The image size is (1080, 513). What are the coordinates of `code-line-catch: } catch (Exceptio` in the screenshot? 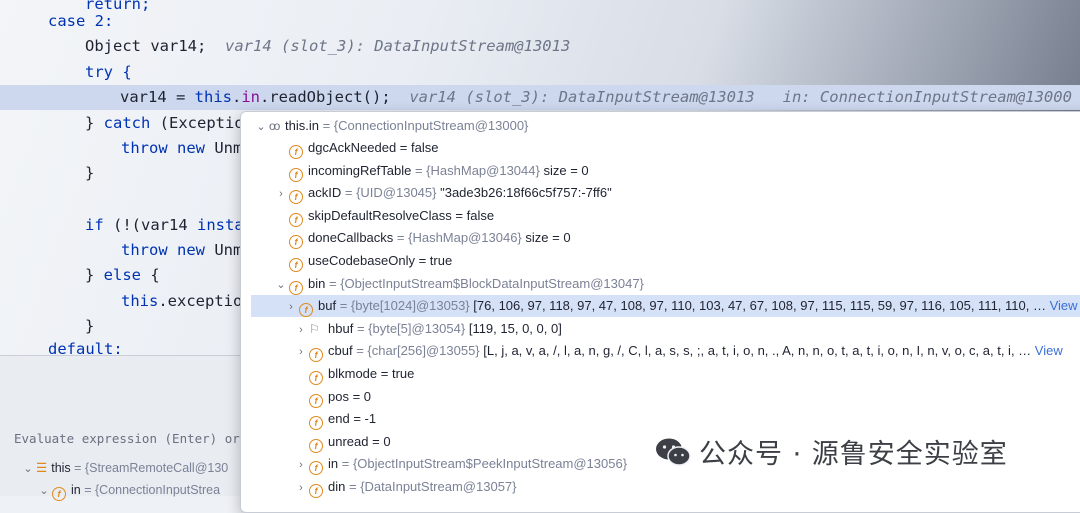 It's located at (164, 123).